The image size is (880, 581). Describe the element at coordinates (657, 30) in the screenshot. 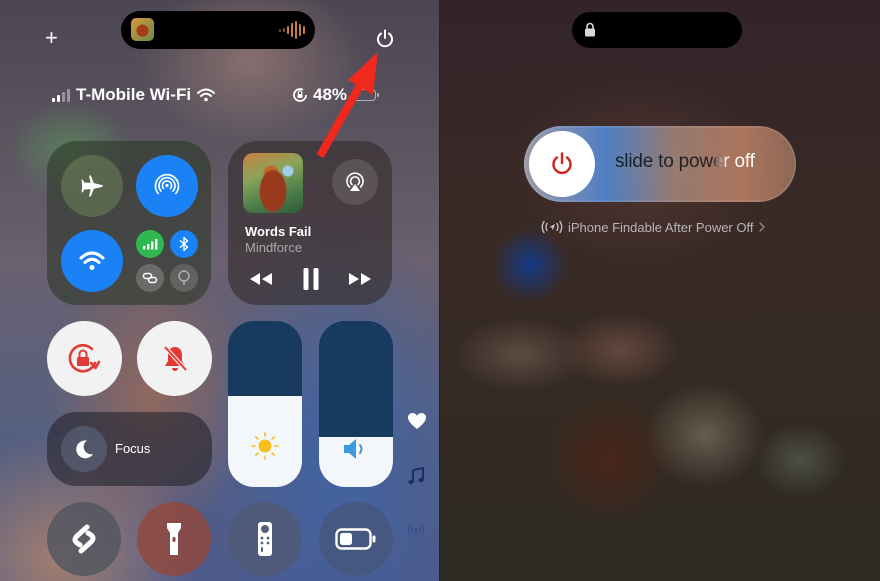

I see `dynamic-island-locked` at that location.